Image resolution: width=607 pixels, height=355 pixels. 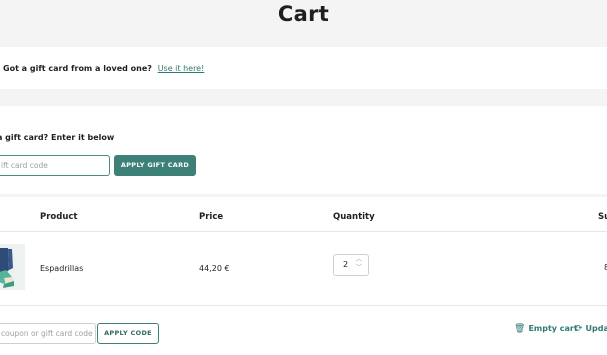 I want to click on product-name: Espadrillas, so click(x=61, y=268).